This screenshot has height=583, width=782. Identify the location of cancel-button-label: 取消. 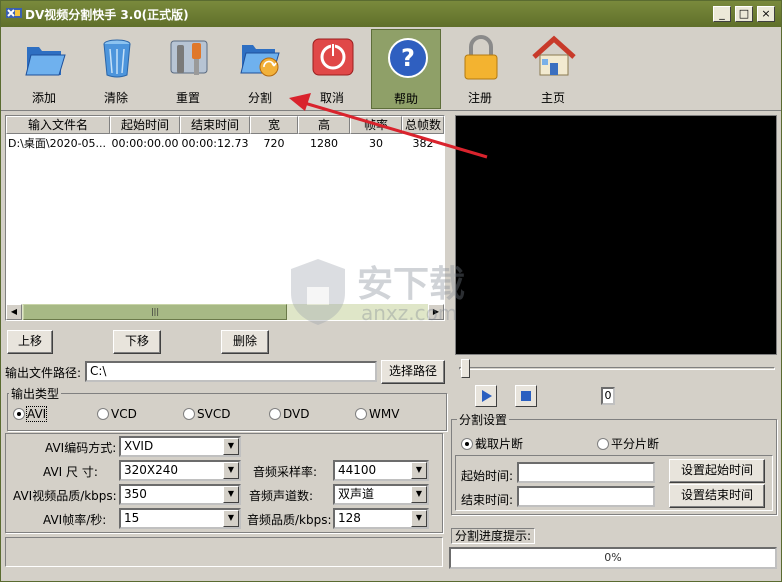
(331, 98).